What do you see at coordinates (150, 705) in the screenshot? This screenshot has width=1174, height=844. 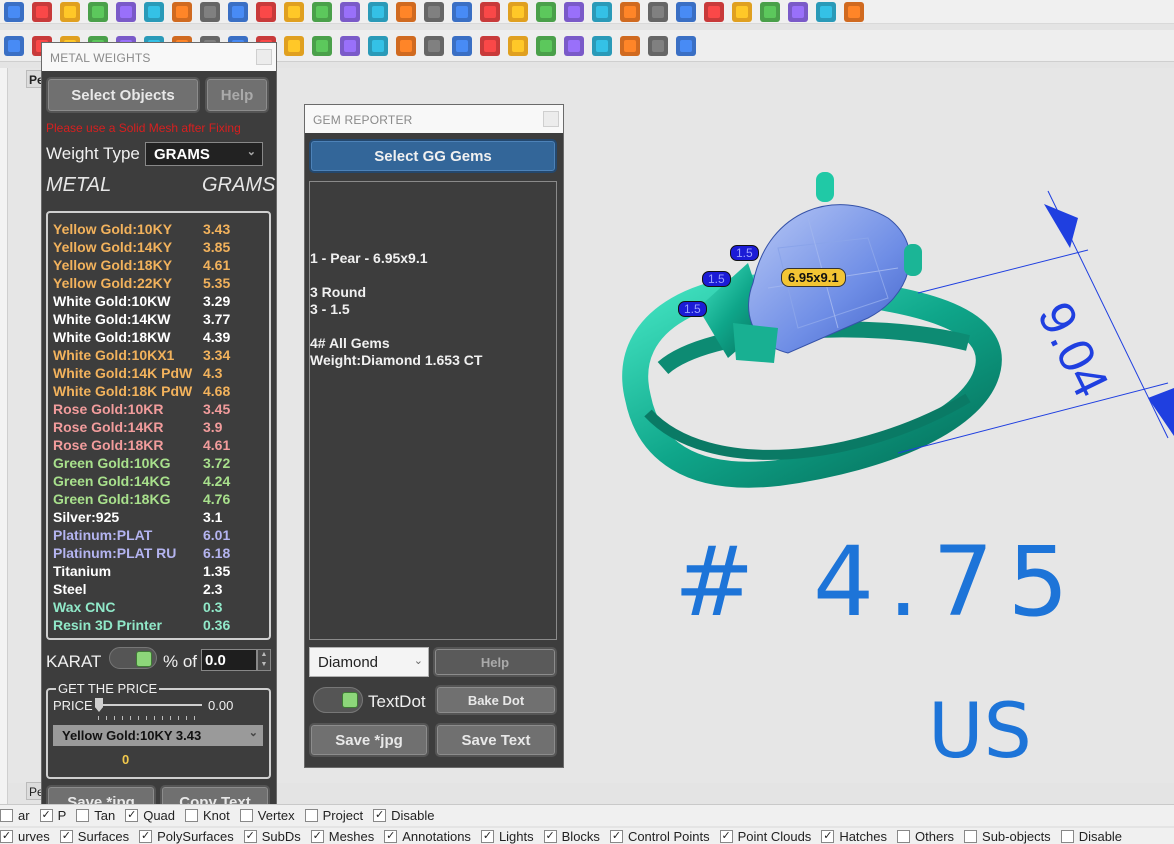 I see `price-slider-track` at bounding box center [150, 705].